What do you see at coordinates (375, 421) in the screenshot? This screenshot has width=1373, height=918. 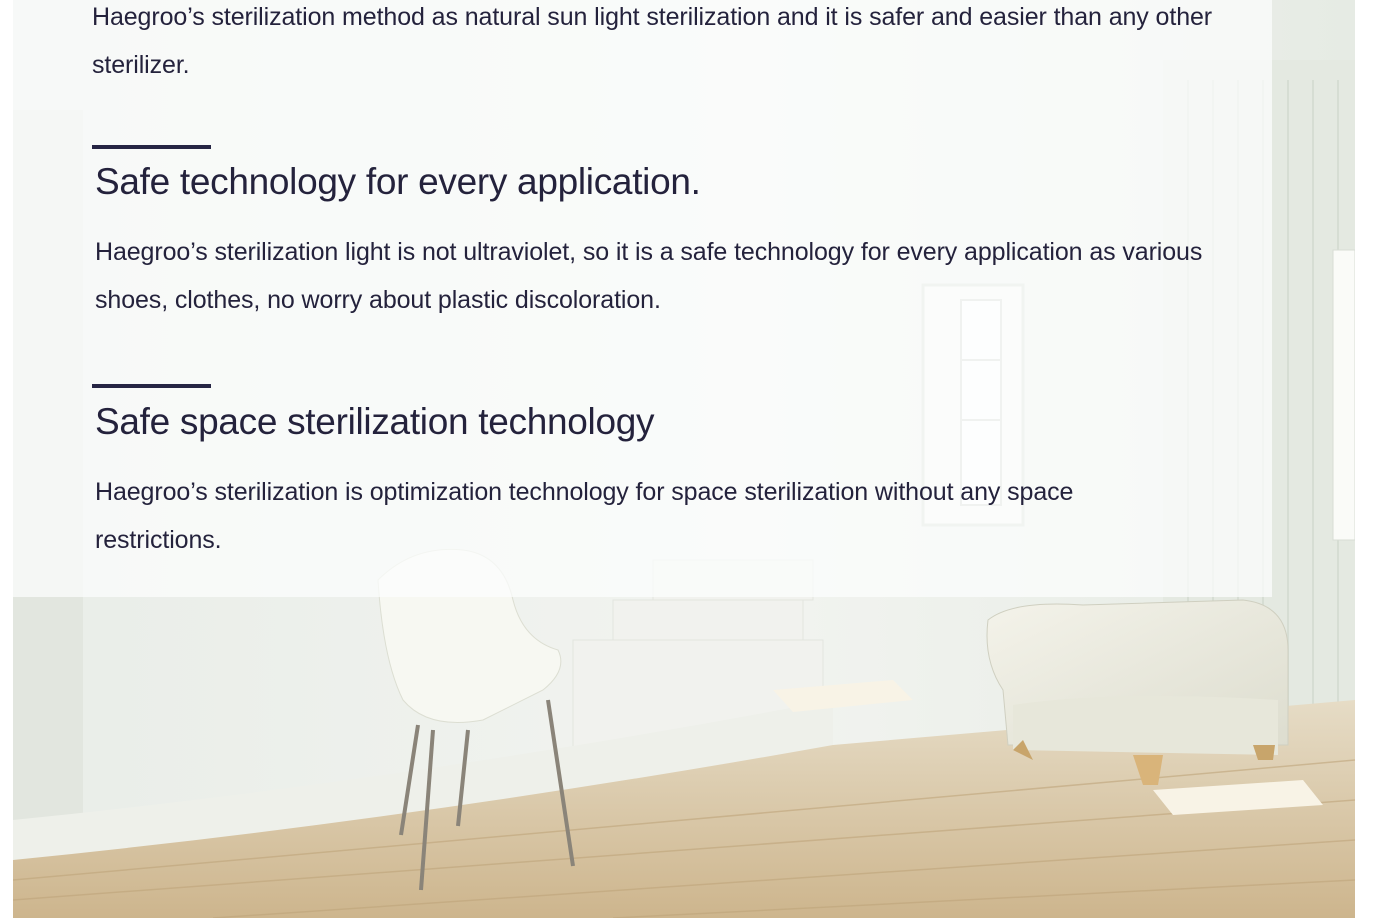 I see `section-title: Safe space sterilization technology` at bounding box center [375, 421].